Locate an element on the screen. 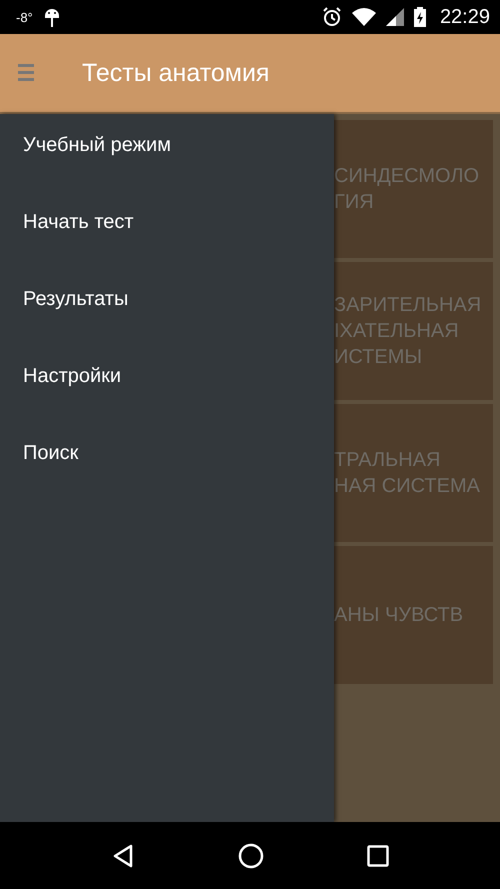  card-label: НАЯ СИСТЕМА is located at coordinates (407, 486).